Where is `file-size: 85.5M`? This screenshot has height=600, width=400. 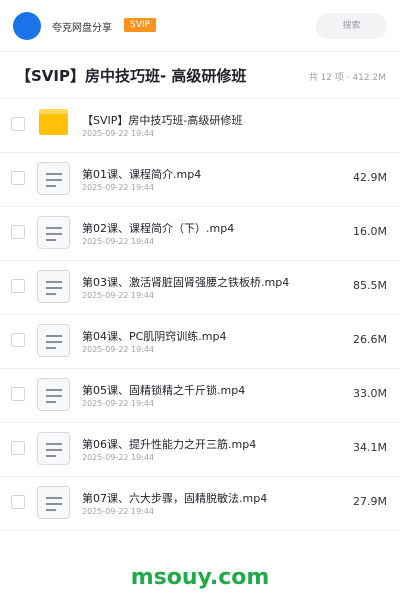 file-size: 85.5M is located at coordinates (370, 285).